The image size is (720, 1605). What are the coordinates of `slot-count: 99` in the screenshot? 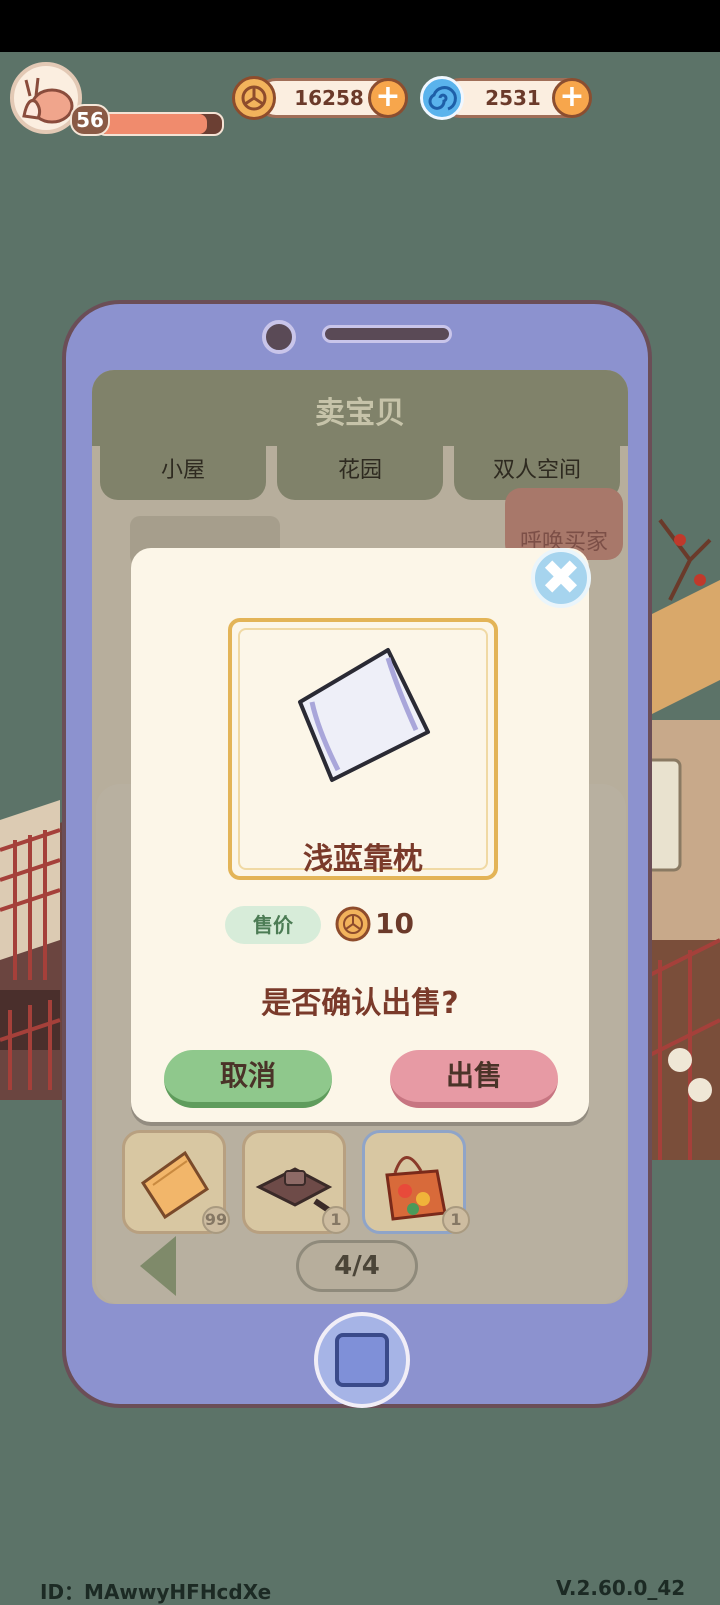 It's located at (216, 1220).